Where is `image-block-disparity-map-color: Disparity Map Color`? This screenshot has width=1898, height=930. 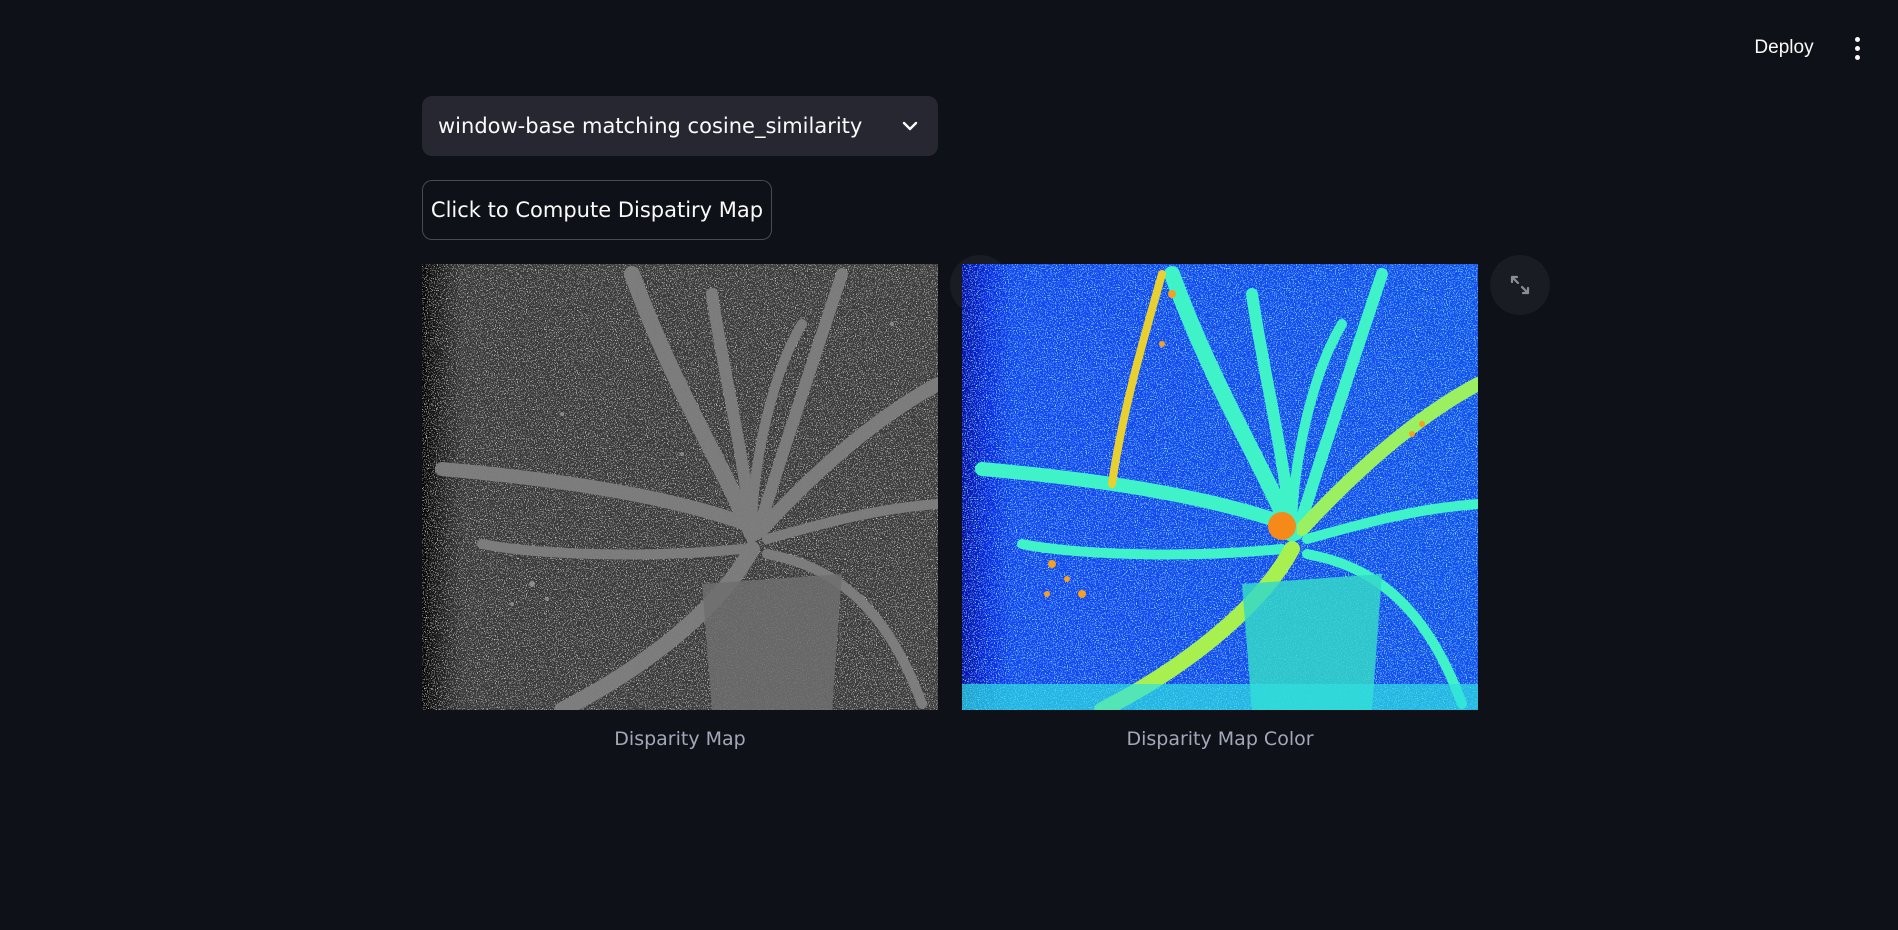 image-block-disparity-map-color: Disparity Map Color is located at coordinates (1220, 507).